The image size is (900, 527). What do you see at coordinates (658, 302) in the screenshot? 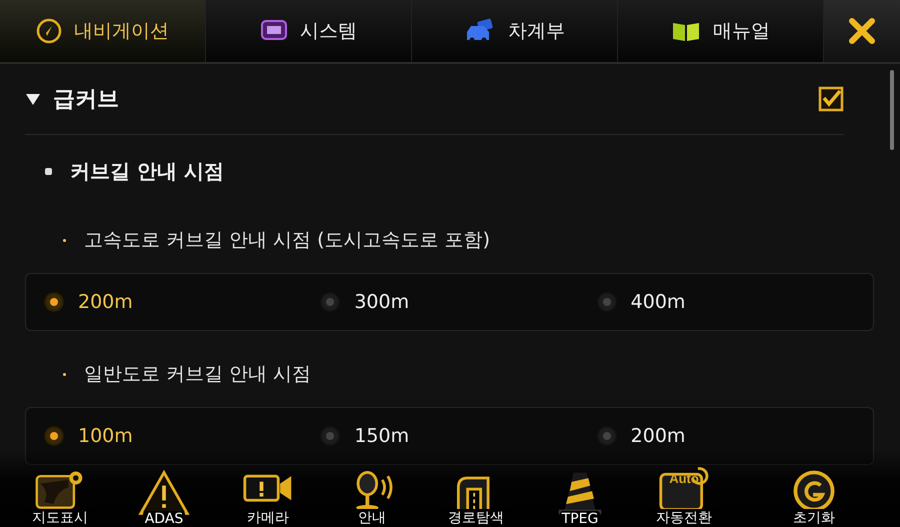
I see `option-label: 400m` at bounding box center [658, 302].